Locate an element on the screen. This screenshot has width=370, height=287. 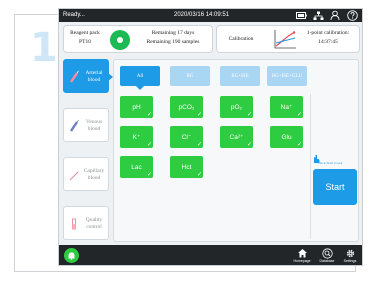
network-icon is located at coordinates (318, 15).